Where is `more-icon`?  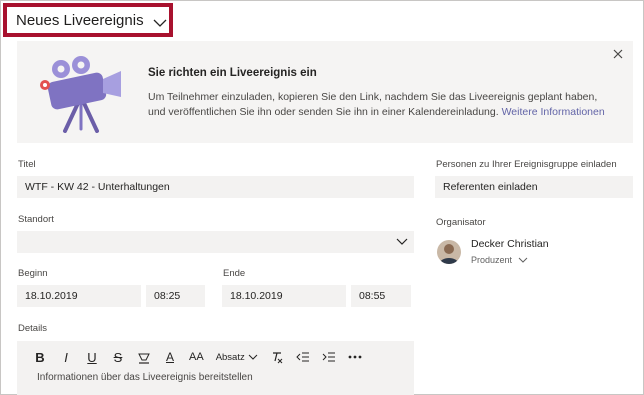 more-icon is located at coordinates (355, 357).